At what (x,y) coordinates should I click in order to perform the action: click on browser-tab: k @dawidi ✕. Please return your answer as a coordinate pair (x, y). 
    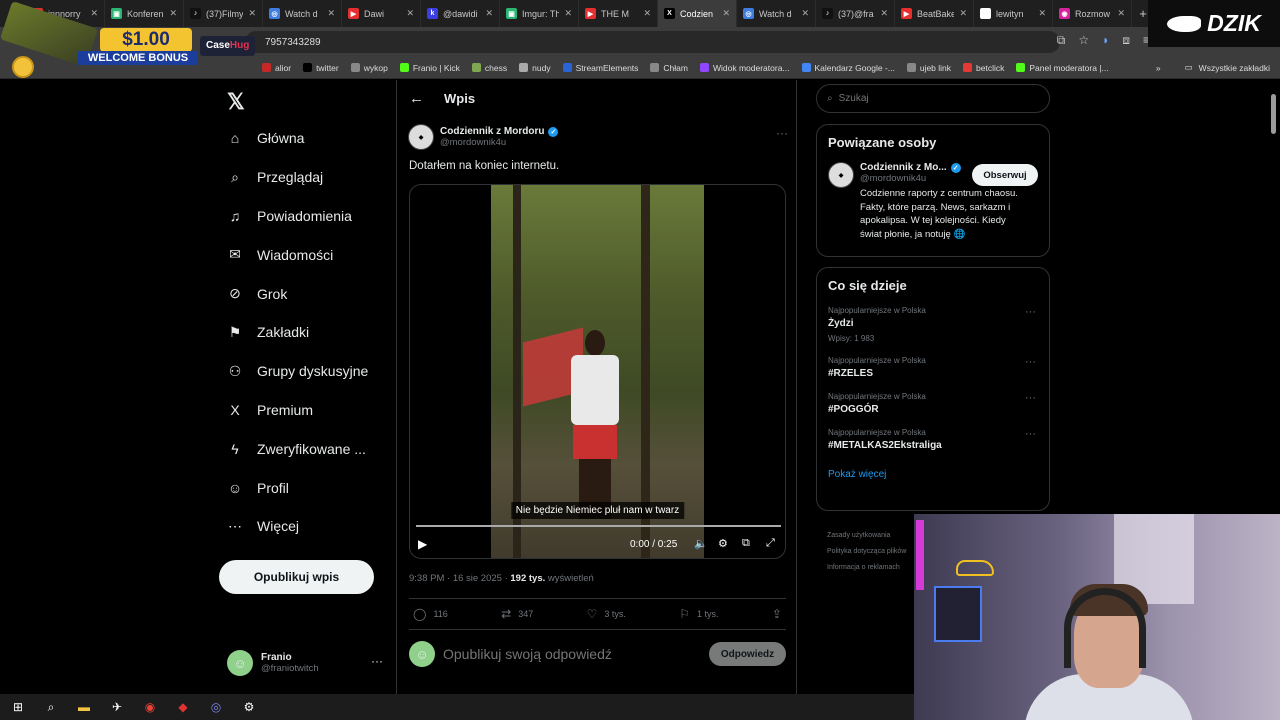
    Looking at the image, I should click on (460, 13).